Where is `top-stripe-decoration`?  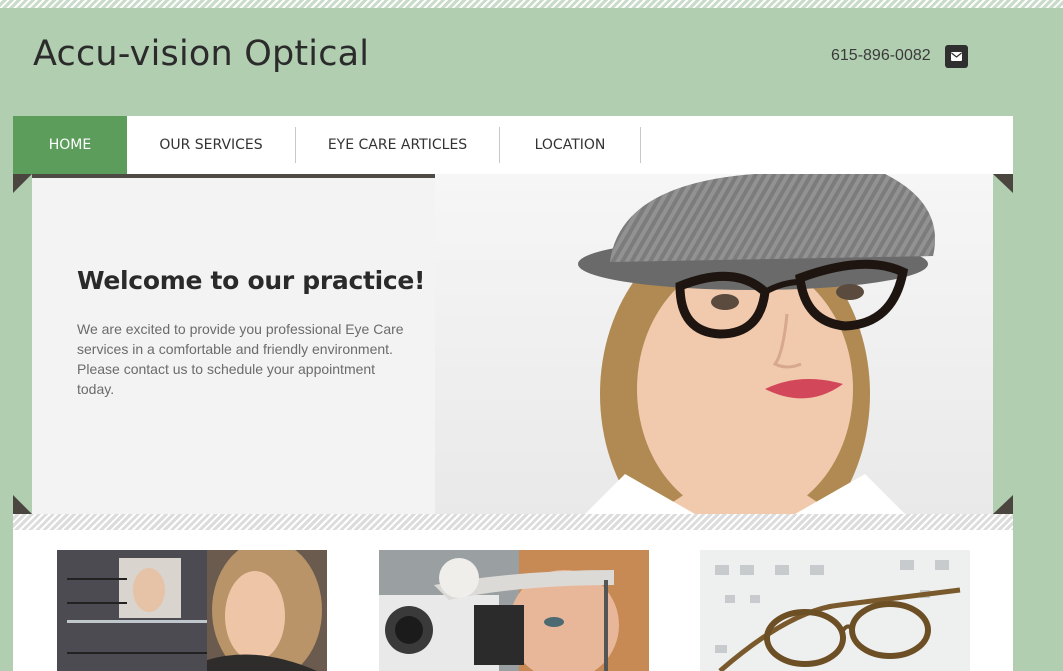 top-stripe-decoration is located at coordinates (531, 4).